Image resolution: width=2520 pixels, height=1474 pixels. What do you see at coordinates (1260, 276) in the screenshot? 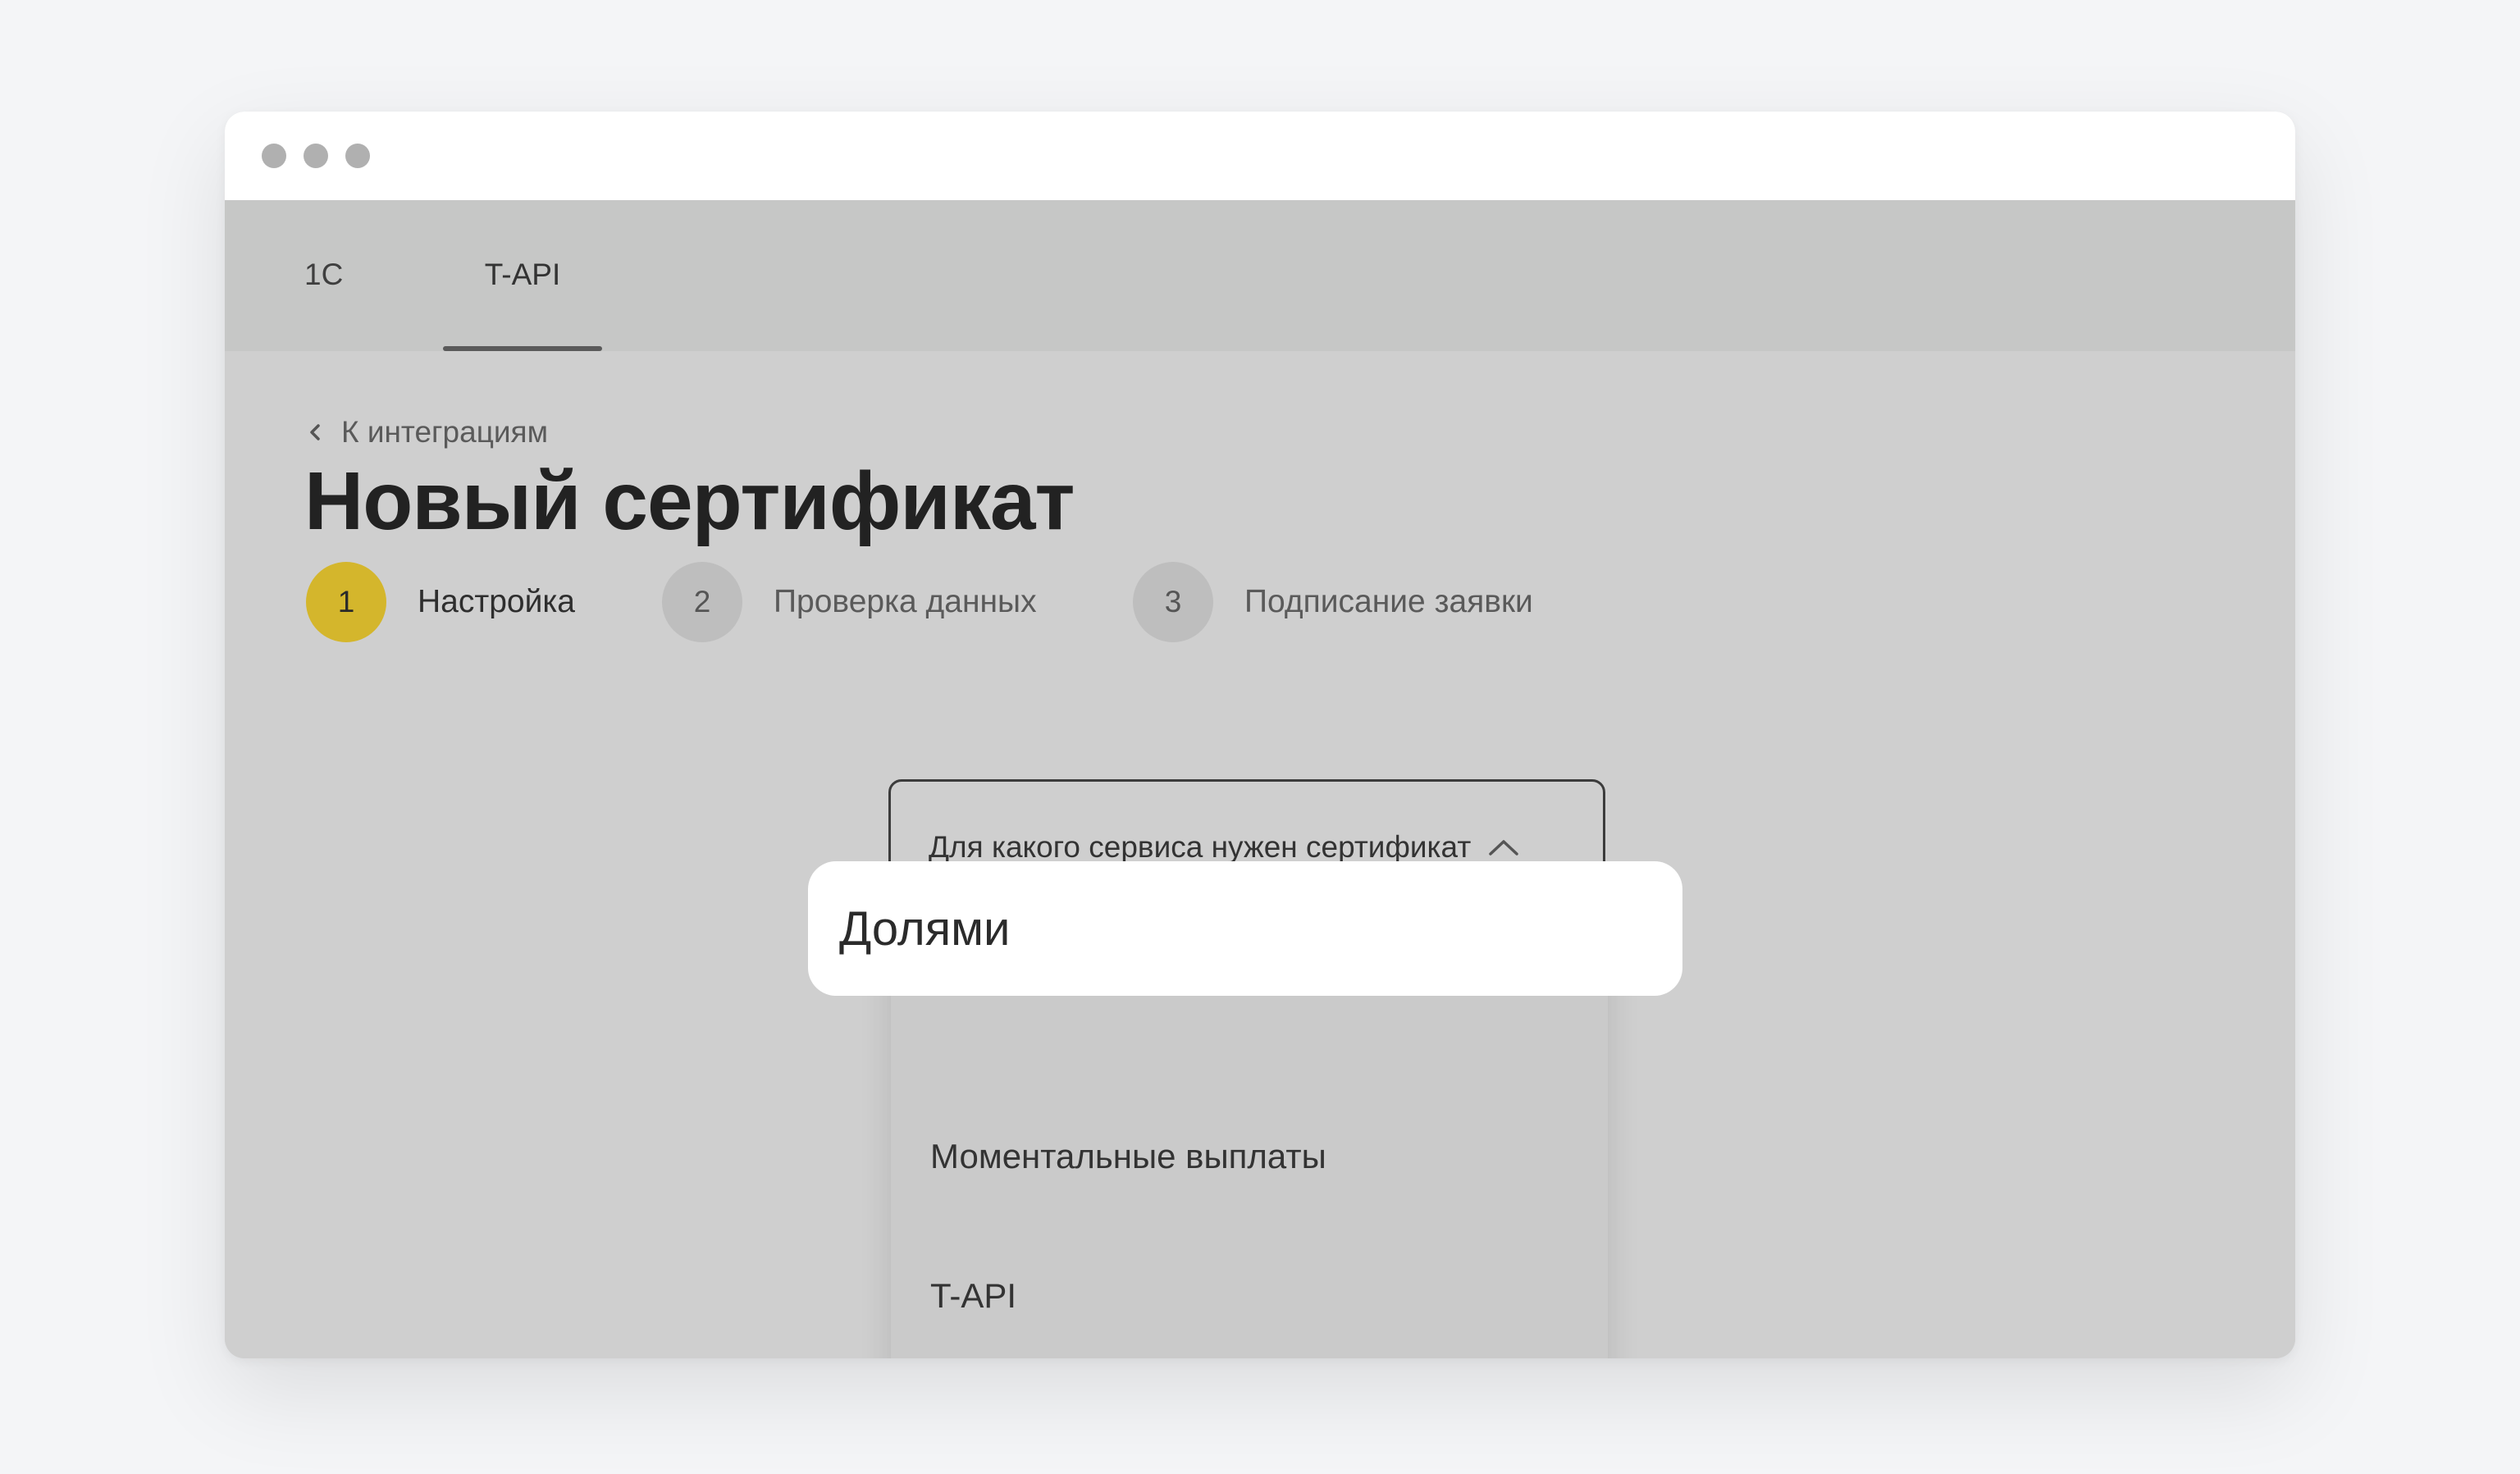
I see `tabs-bar: 1С T-API` at bounding box center [1260, 276].